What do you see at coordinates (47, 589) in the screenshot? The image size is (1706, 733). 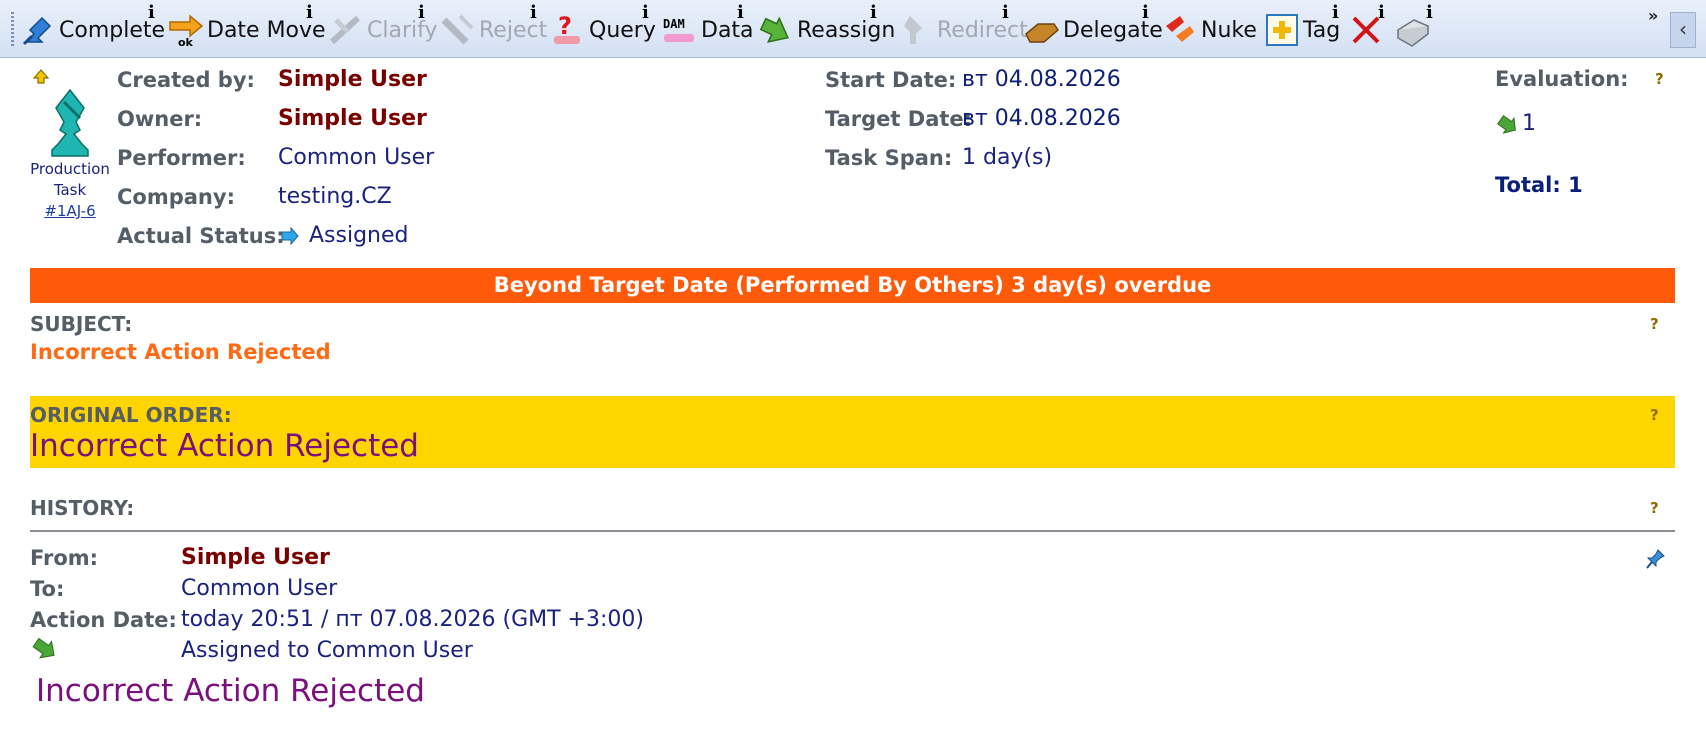 I see `history-to-label: To:` at bounding box center [47, 589].